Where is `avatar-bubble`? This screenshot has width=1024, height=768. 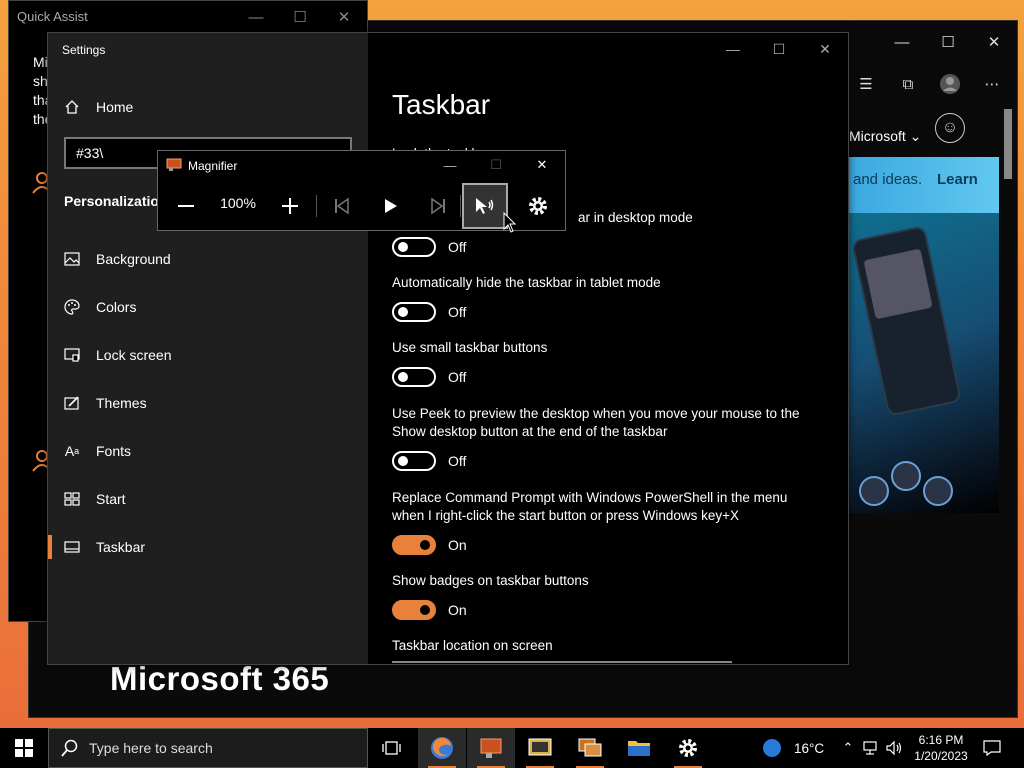
avatar-bubble is located at coordinates (874, 491).